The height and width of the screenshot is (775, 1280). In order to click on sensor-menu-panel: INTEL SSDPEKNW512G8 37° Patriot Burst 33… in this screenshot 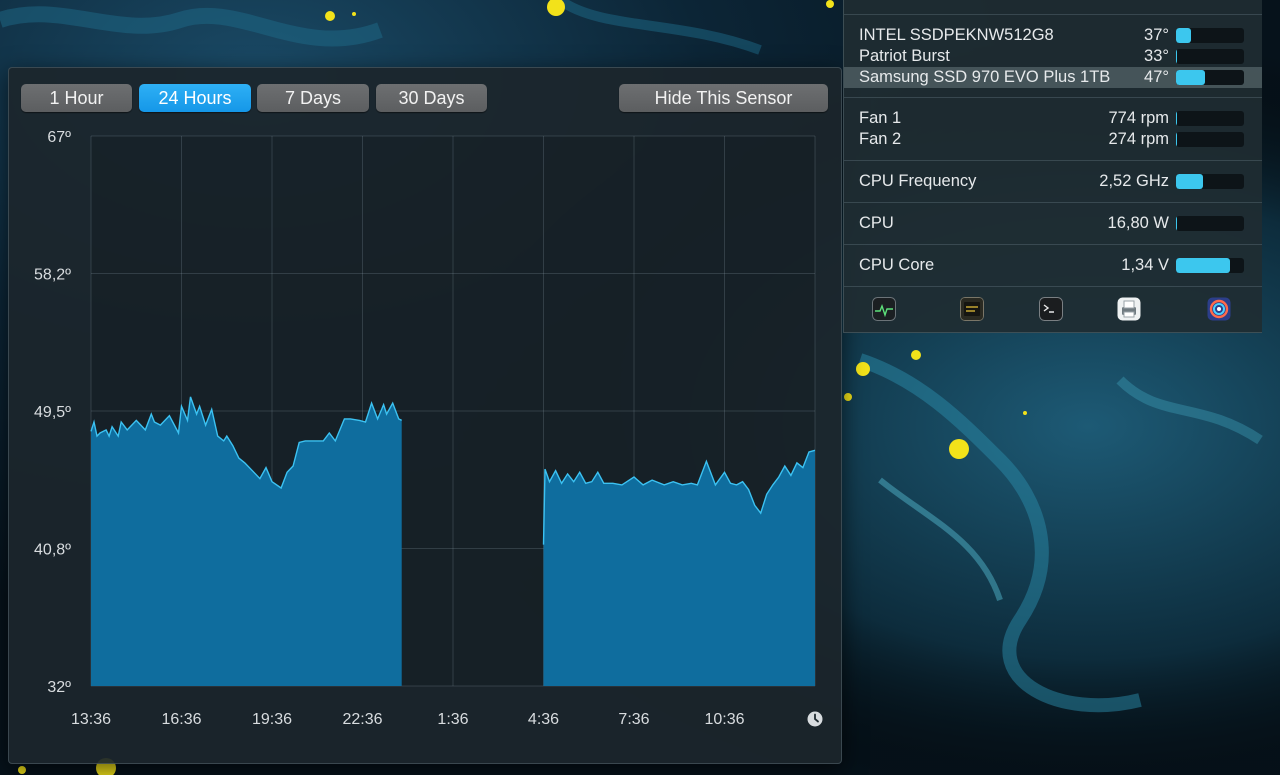, I will do `click(1052, 166)`.